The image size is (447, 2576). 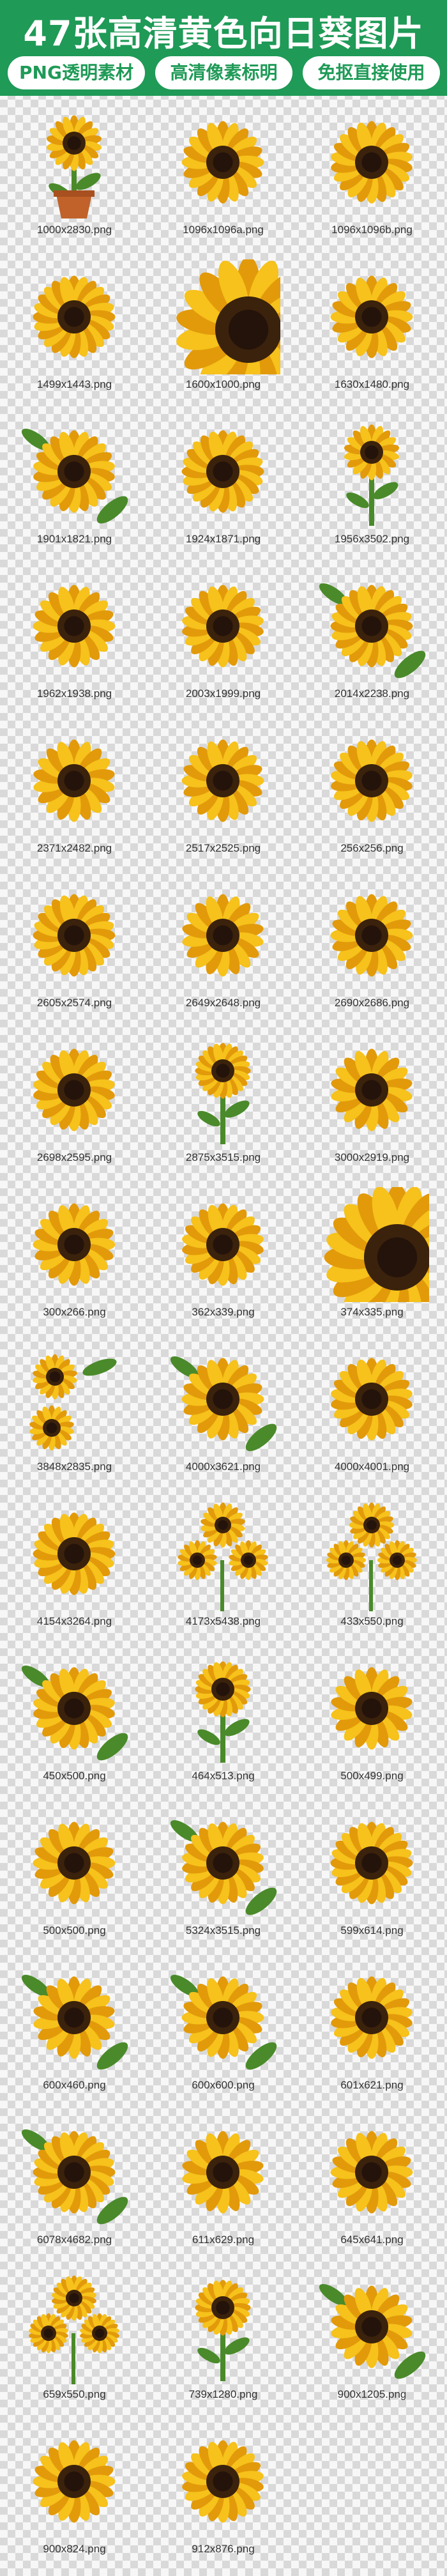 I want to click on grid-item: 1096x1096b.png, so click(x=372, y=179).